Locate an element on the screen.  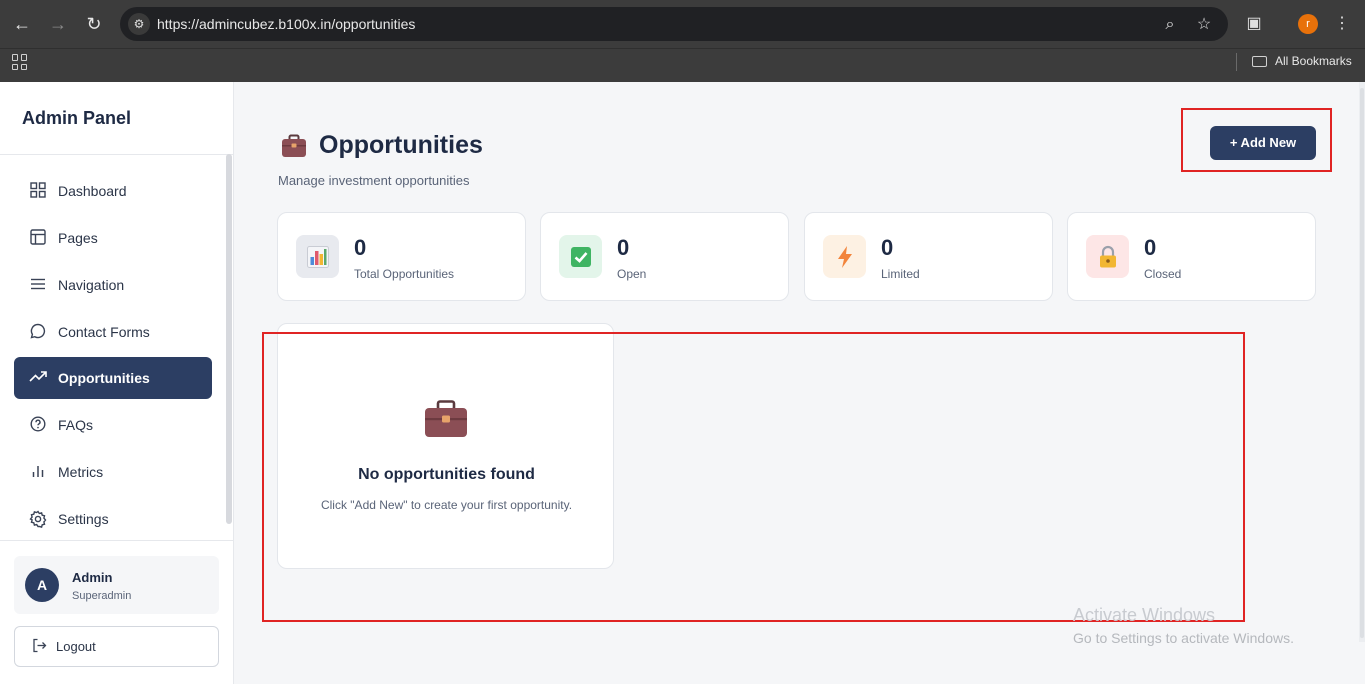
bookmark-star-icon: ☆ is located at coordinates (1204, 25).